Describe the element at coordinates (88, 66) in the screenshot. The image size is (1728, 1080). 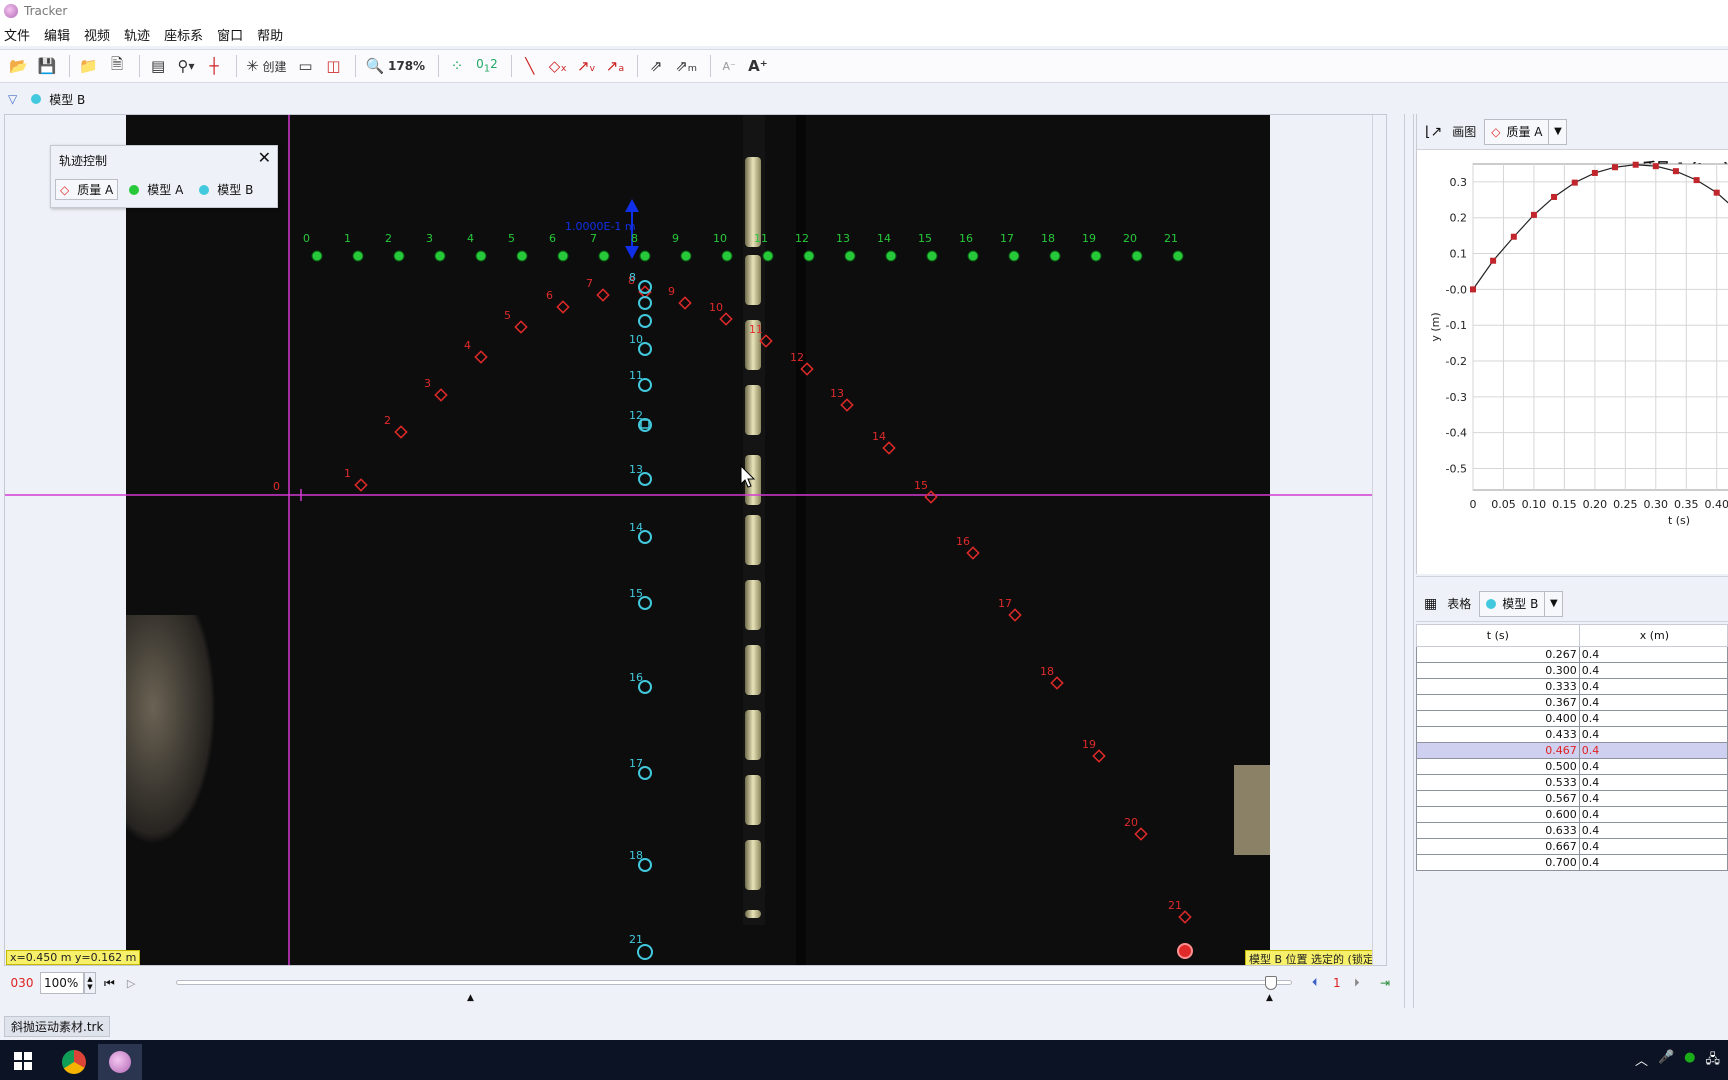
I see `open-video-icon: 📁` at that location.